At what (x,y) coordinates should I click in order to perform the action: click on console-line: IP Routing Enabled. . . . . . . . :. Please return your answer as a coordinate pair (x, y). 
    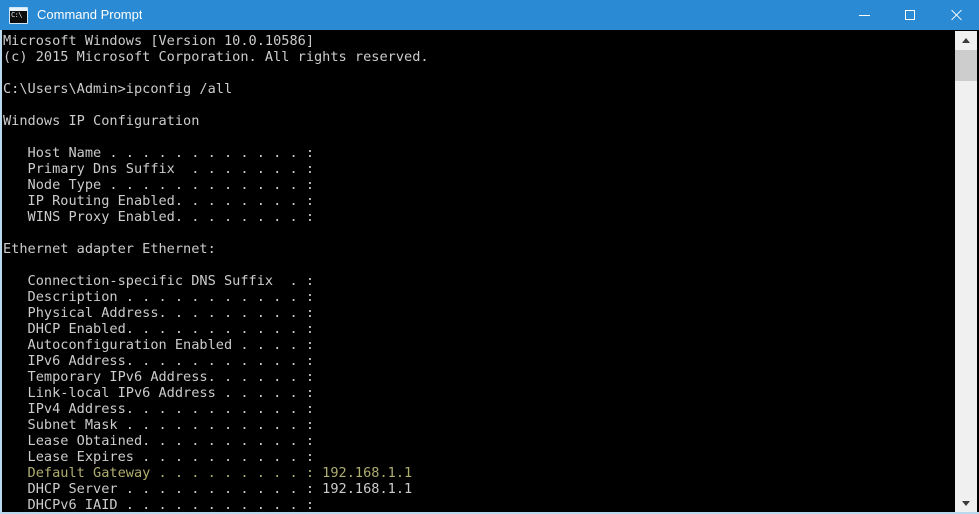
    Looking at the image, I should click on (158, 201).